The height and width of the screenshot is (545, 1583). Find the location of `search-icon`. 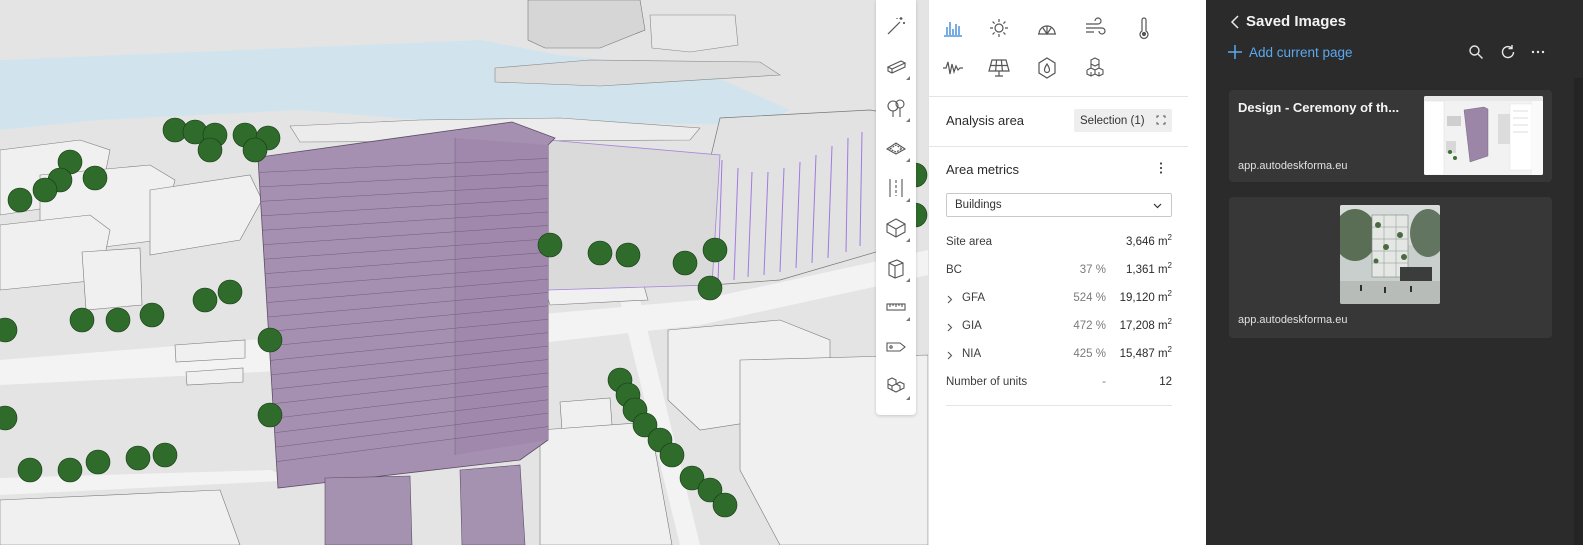

search-icon is located at coordinates (1476, 52).